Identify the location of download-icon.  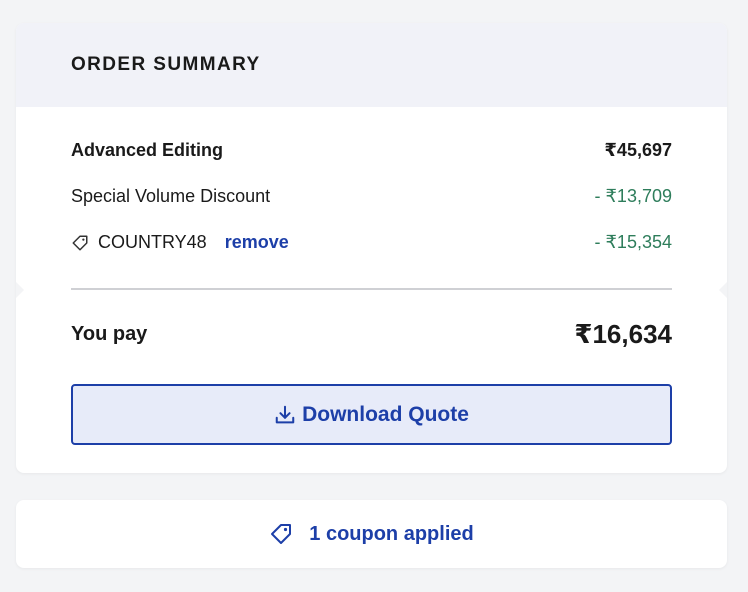
(285, 415).